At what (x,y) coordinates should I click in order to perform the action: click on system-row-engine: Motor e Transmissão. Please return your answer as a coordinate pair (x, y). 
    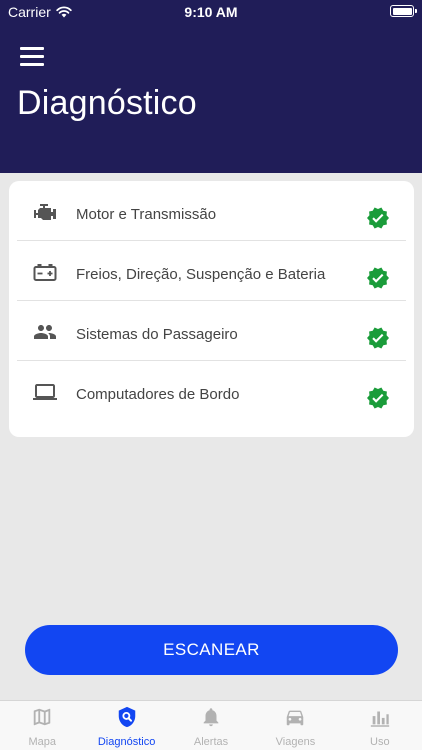
    Looking at the image, I should click on (211, 211).